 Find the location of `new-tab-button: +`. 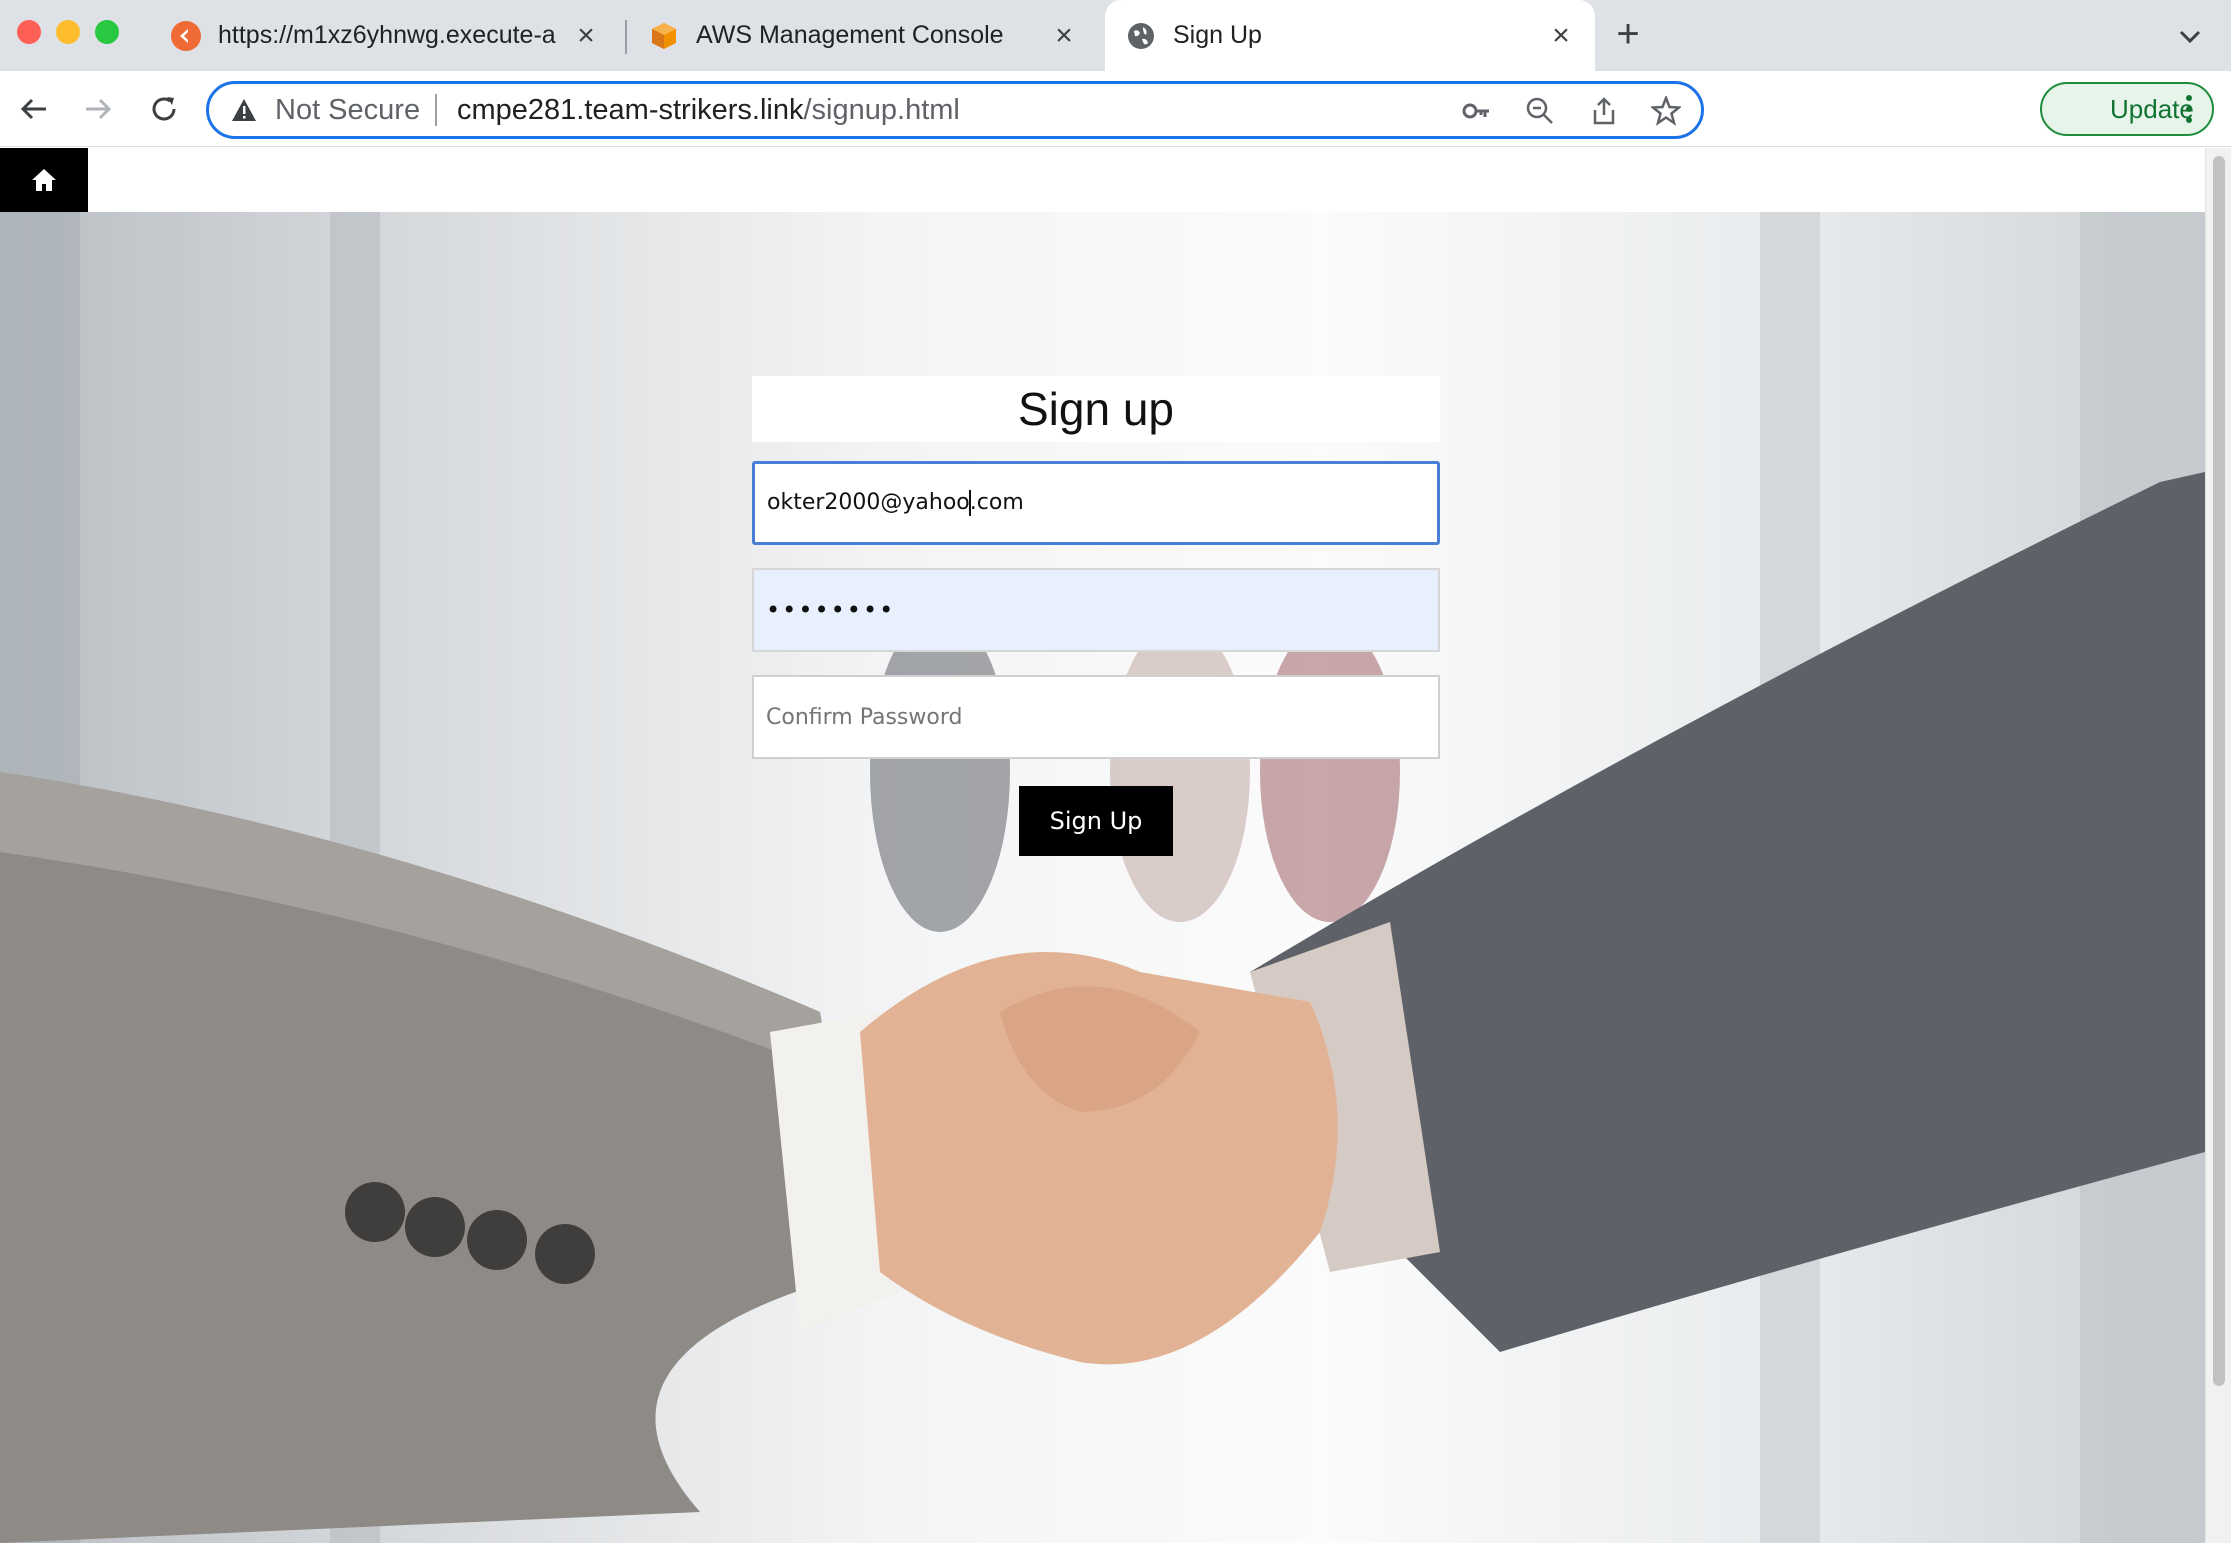

new-tab-button: + is located at coordinates (1628, 34).